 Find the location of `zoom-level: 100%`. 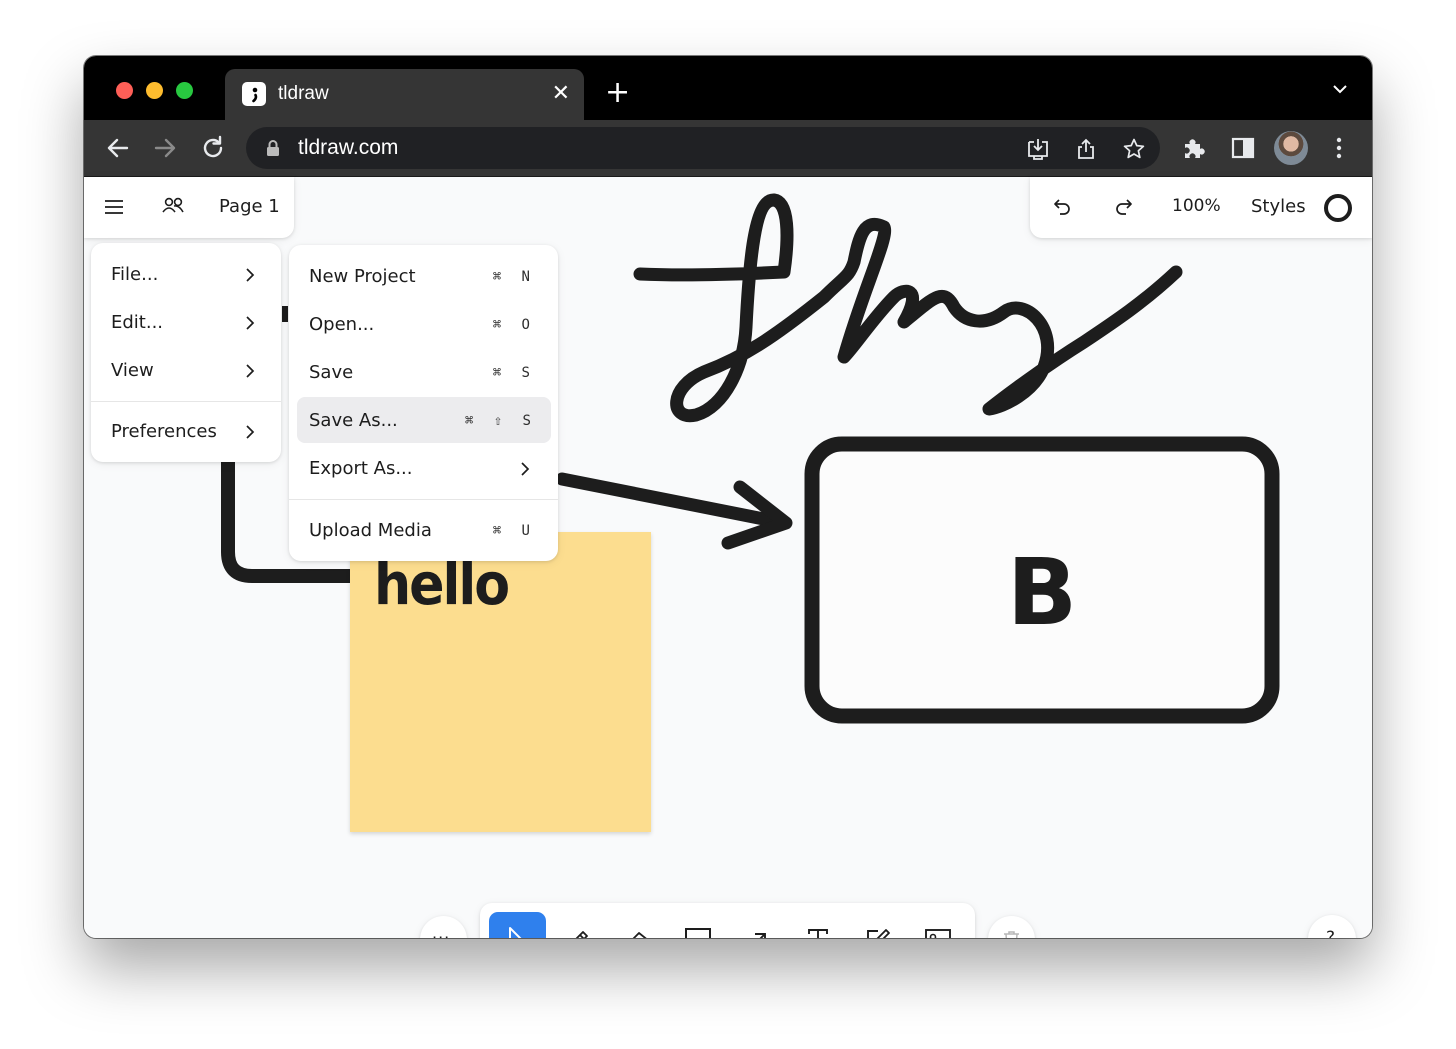

zoom-level: 100% is located at coordinates (1196, 206).